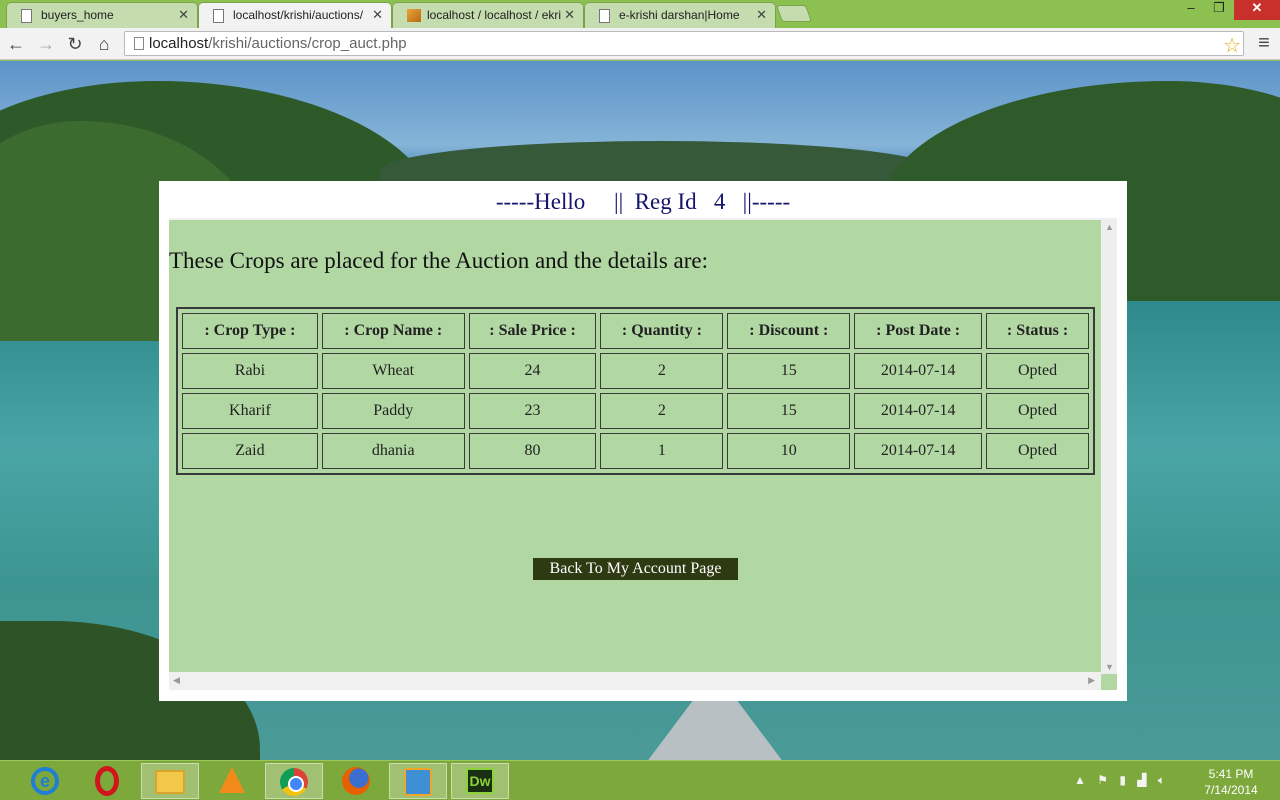 The image size is (1280, 800). What do you see at coordinates (250, 331) in the screenshot?
I see `column-header-crop-type: : Crop Type :` at bounding box center [250, 331].